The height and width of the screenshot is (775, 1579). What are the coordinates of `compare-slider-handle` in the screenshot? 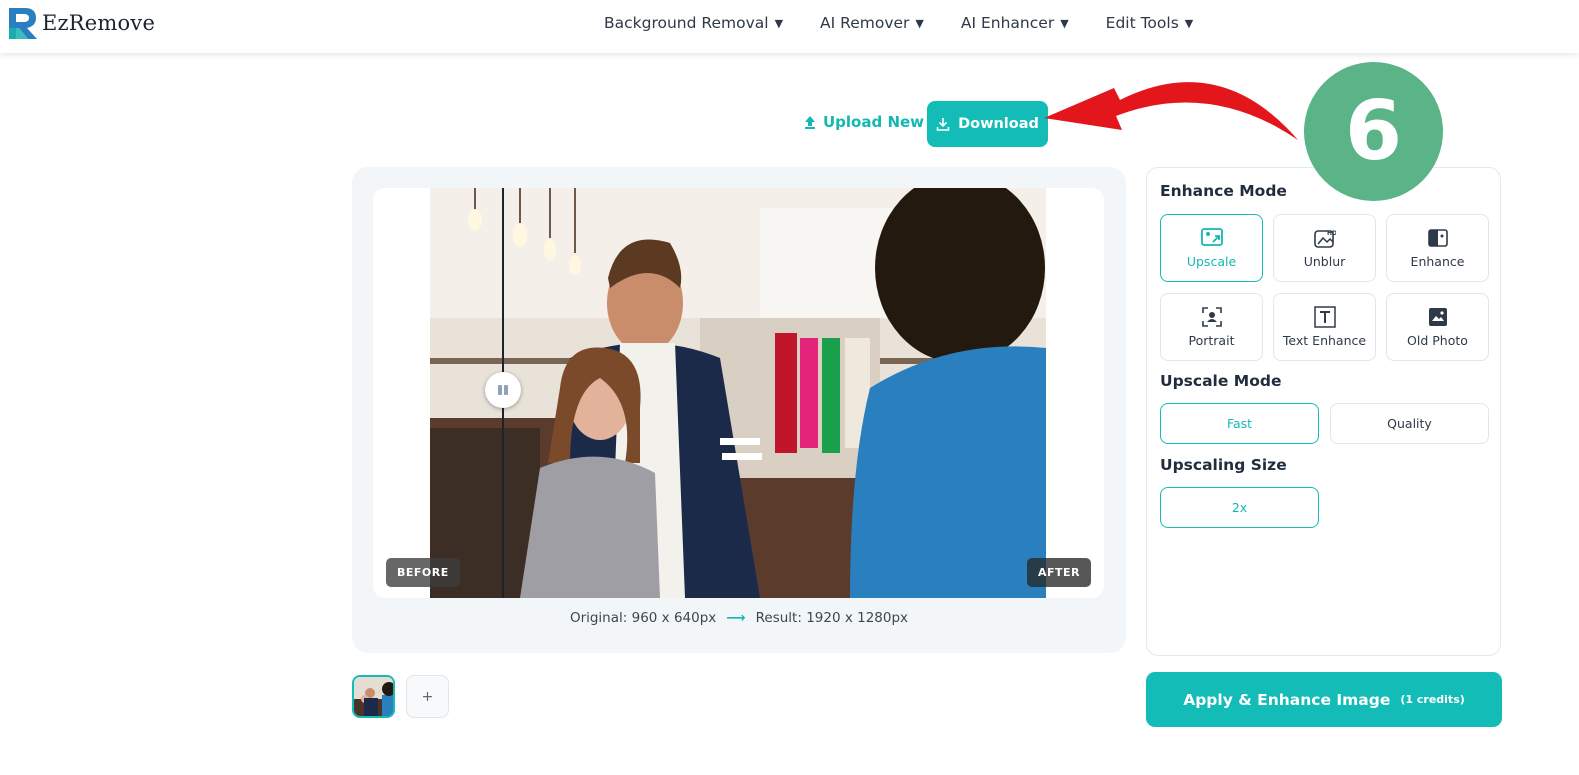 It's located at (503, 390).